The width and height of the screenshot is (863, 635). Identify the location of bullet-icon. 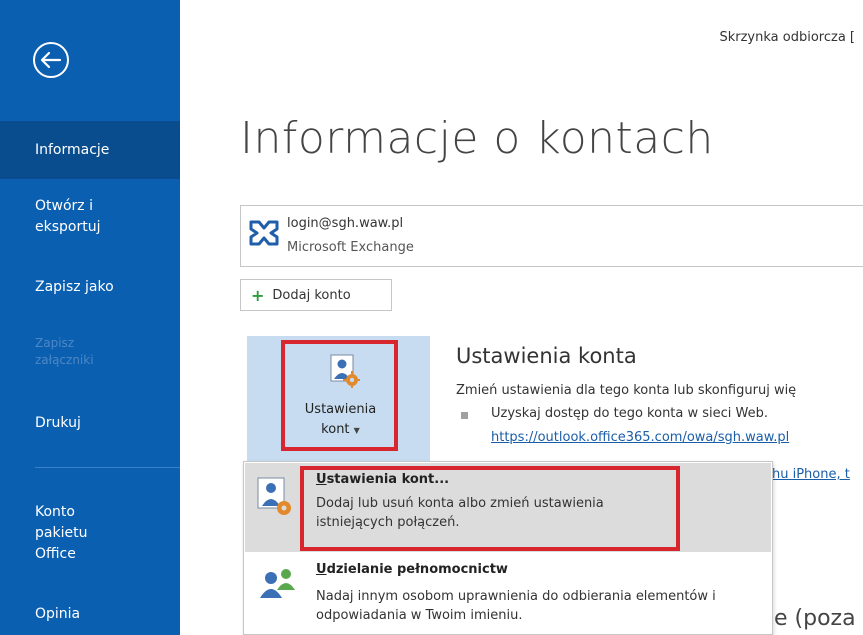
(464, 415).